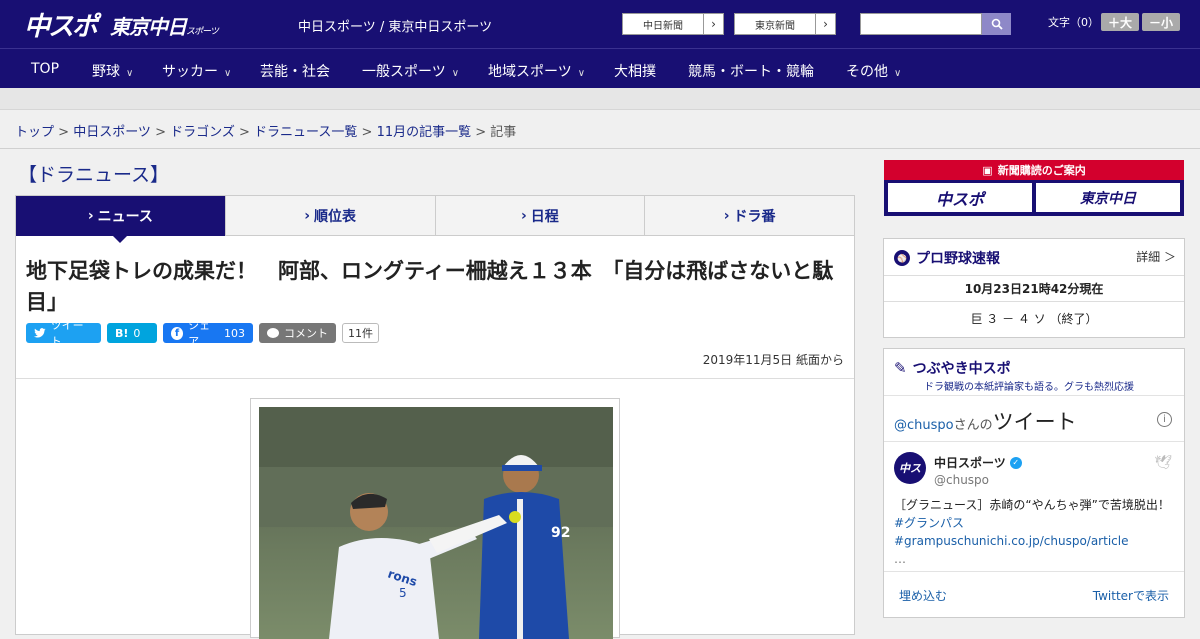  Describe the element at coordinates (960, 197) in the screenshot. I see `ad-chuspo-logo: 中スポ` at that location.